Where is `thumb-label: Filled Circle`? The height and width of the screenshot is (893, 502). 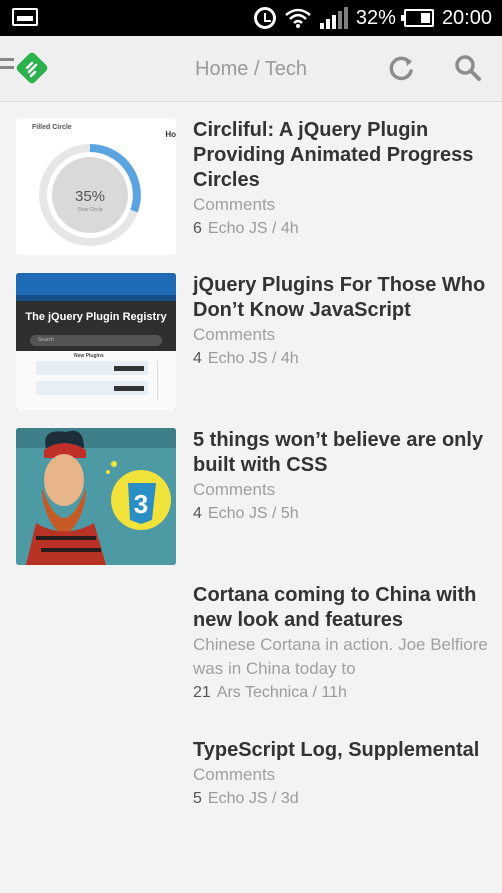 thumb-label: Filled Circle is located at coordinates (52, 127).